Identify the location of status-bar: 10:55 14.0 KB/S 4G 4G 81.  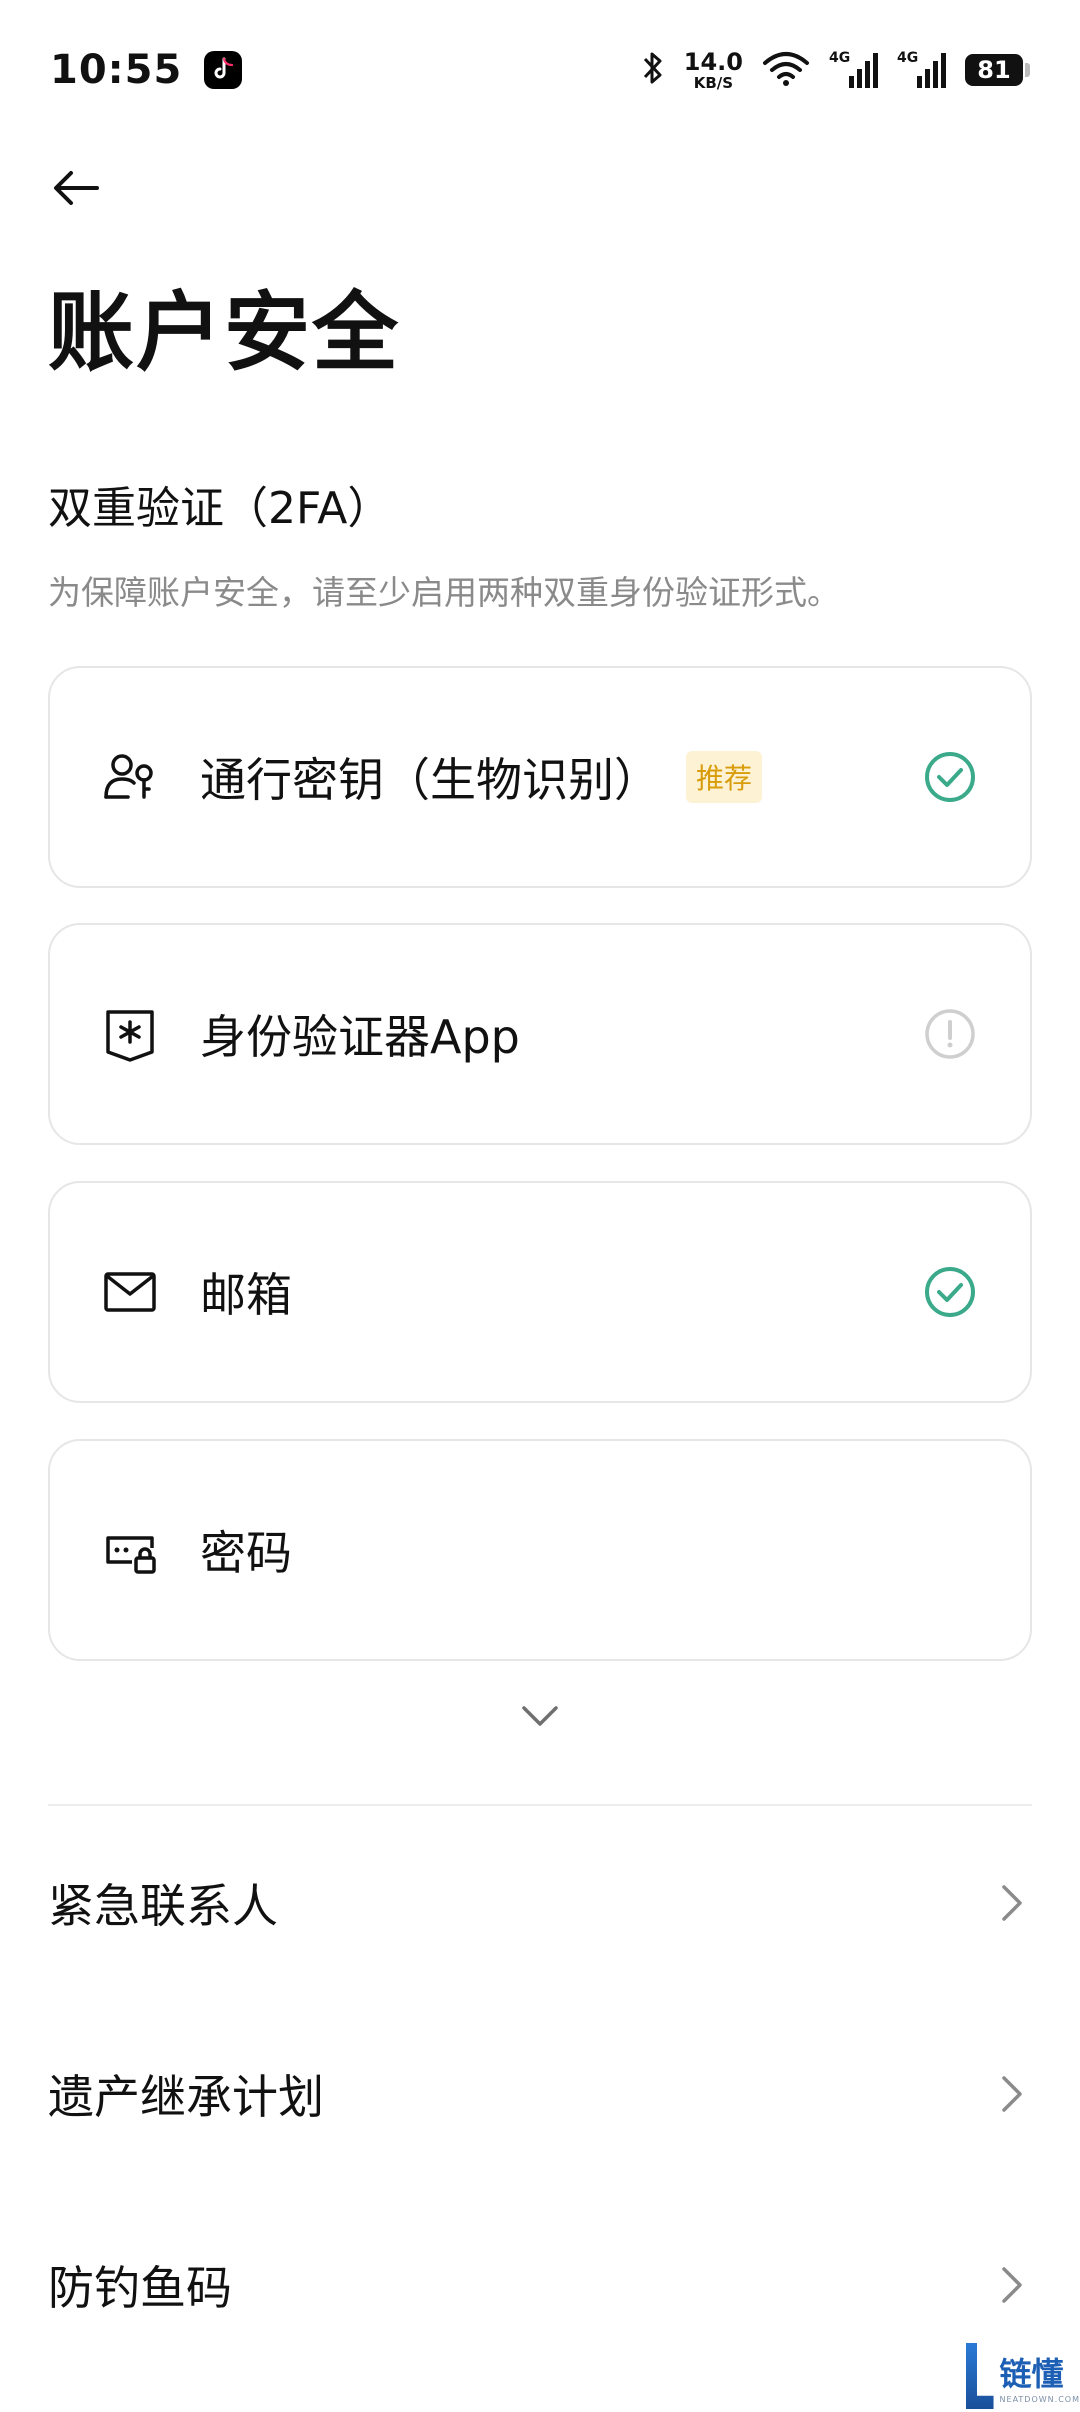
(540, 70).